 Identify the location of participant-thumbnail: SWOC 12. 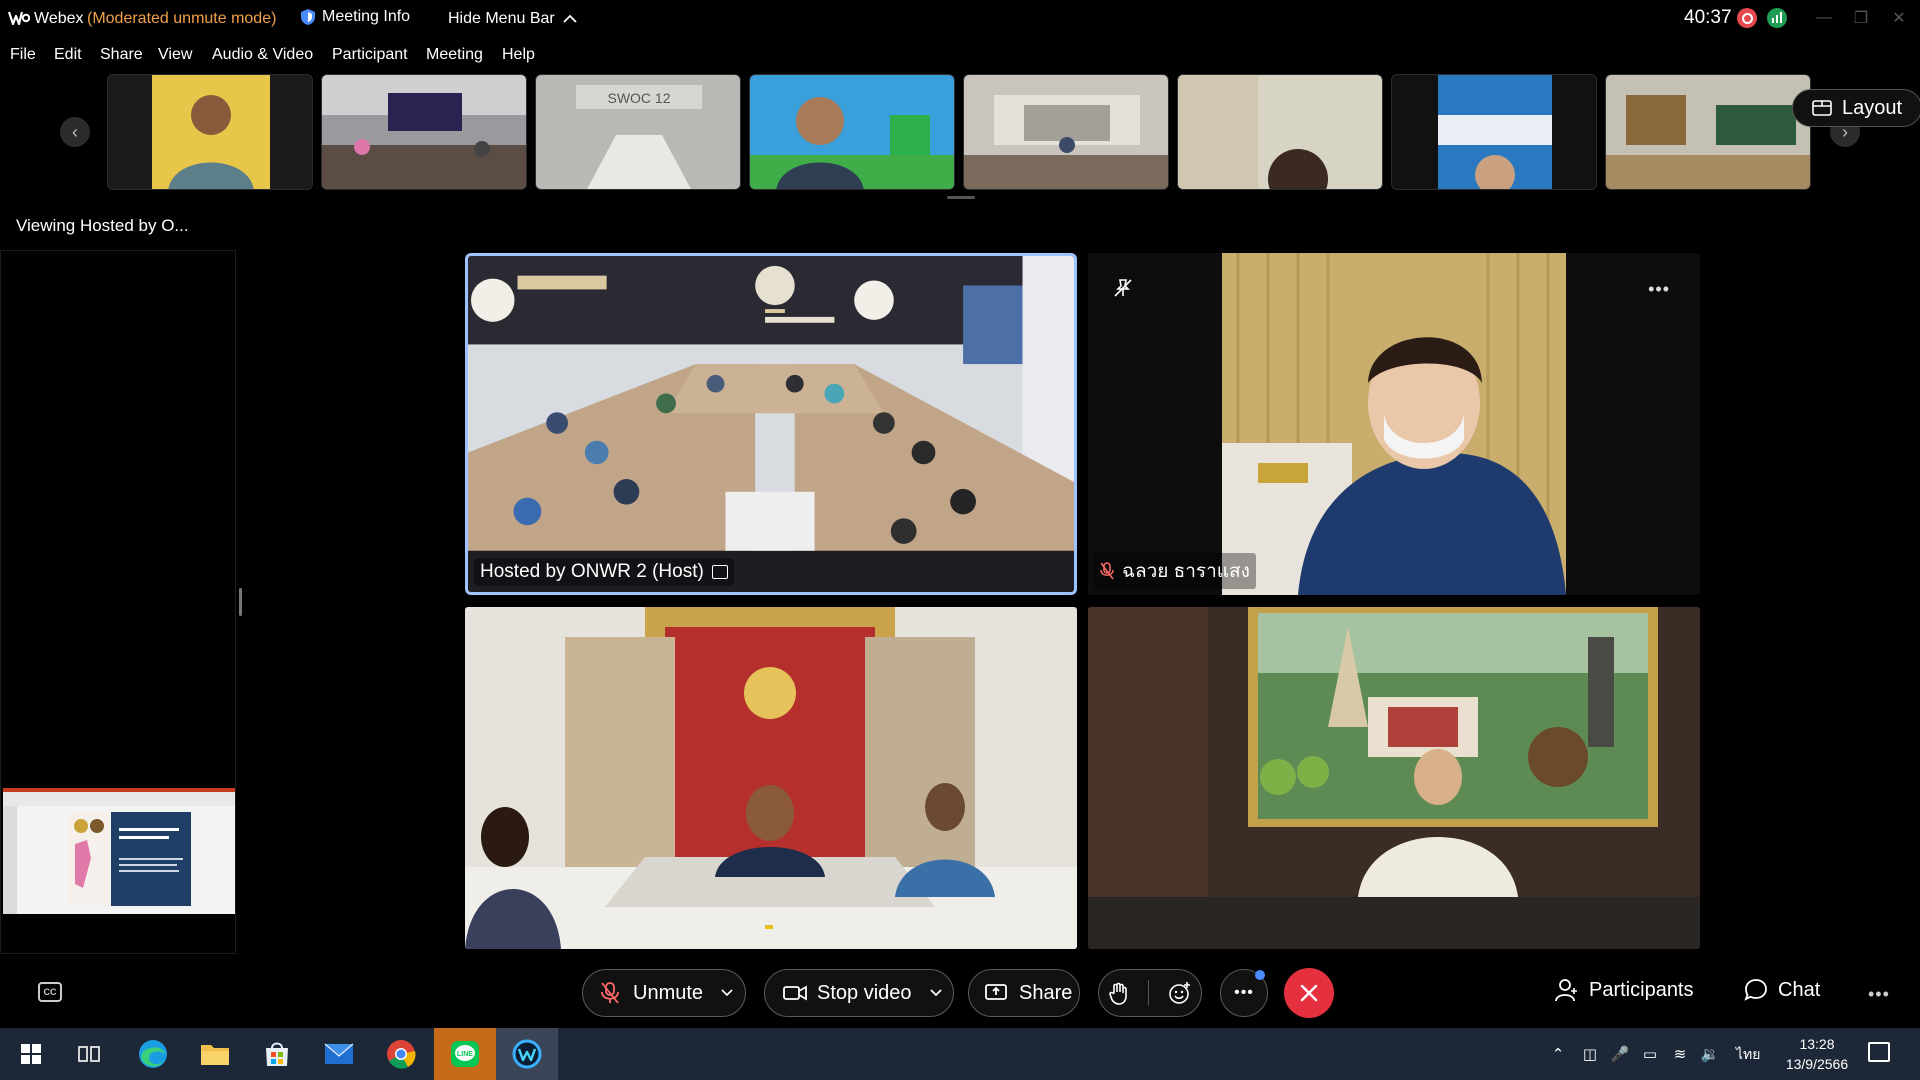
(638, 132).